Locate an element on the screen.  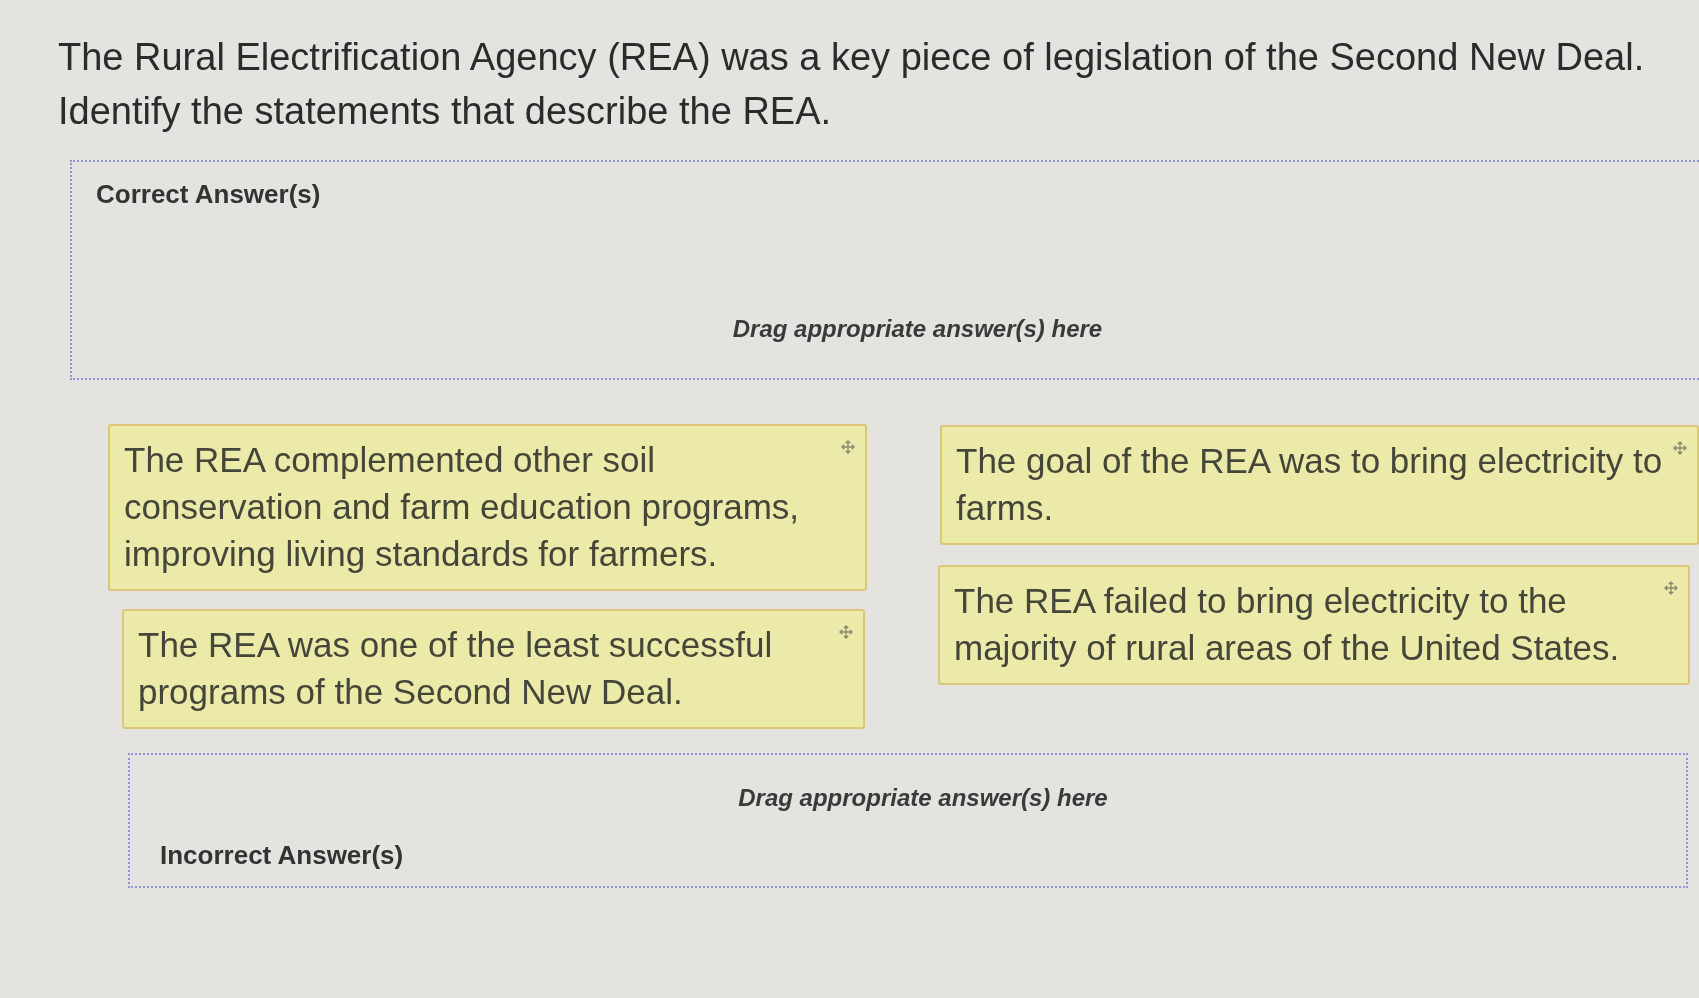
zone-label: Incorrect Answer(s) is located at coordinates (282, 855).